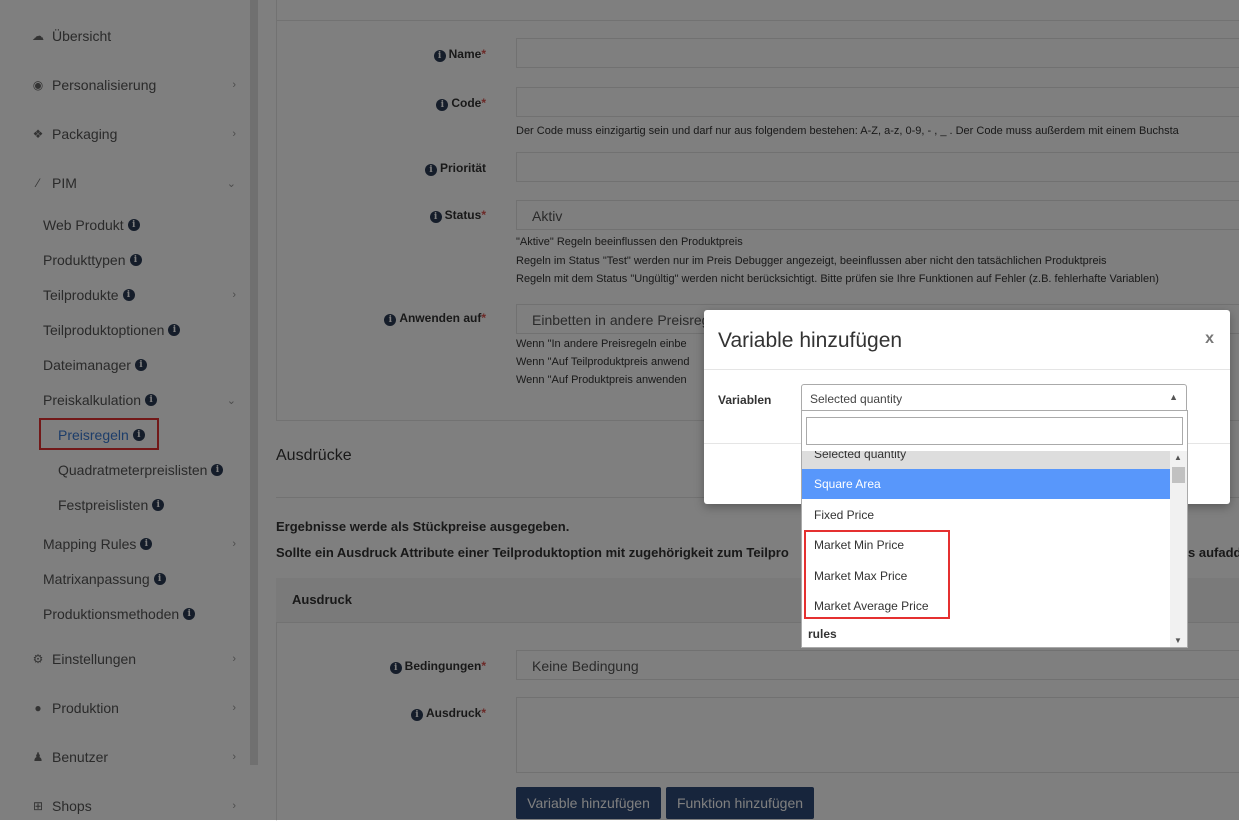  What do you see at coordinates (986, 515) in the screenshot?
I see `dropdown-option: Fixed Price` at bounding box center [986, 515].